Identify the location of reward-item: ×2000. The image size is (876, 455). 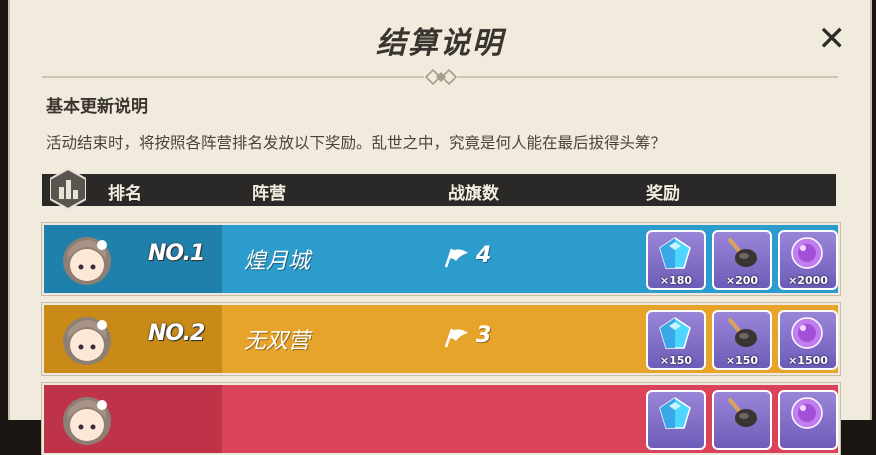
(808, 260).